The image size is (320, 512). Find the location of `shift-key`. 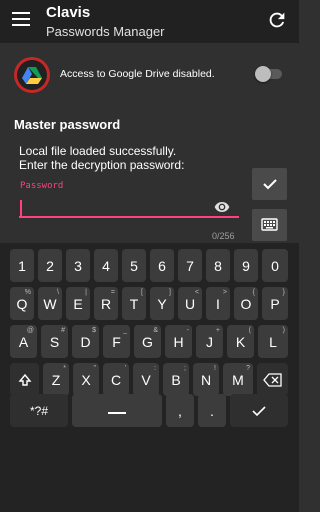

shift-key is located at coordinates (24, 379).